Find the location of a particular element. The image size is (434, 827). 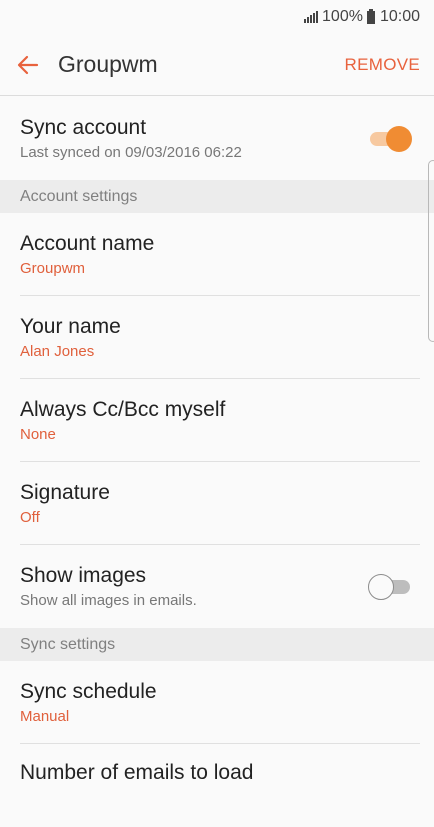

sync-account-title: Sync account is located at coordinates (83, 127).